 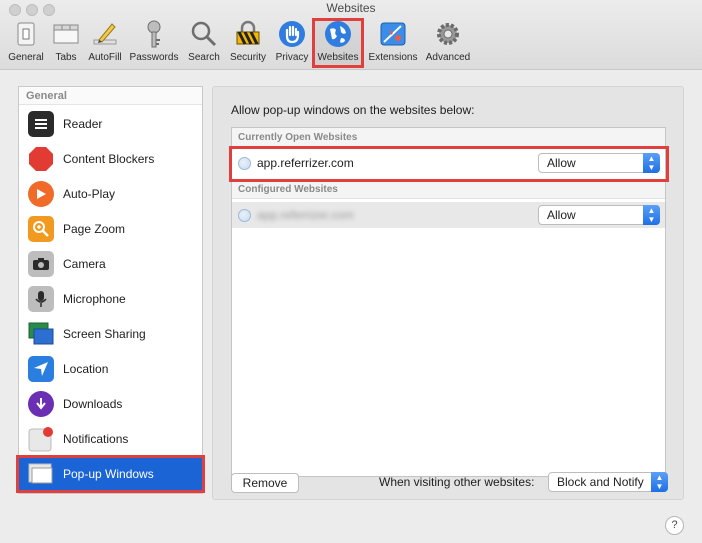 I want to click on toolbar-tabs: Tabs, so click(x=66, y=42).